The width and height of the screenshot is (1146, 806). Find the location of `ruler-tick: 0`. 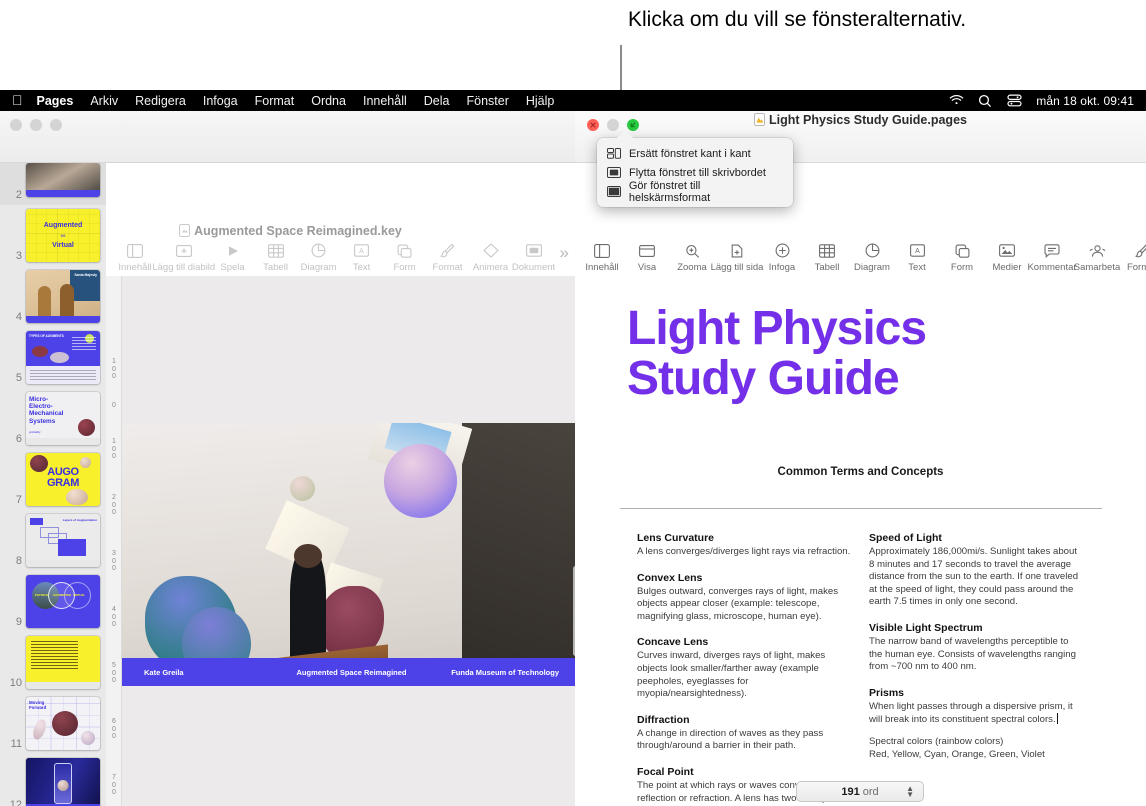

ruler-tick: 0 is located at coordinates (114, 405).